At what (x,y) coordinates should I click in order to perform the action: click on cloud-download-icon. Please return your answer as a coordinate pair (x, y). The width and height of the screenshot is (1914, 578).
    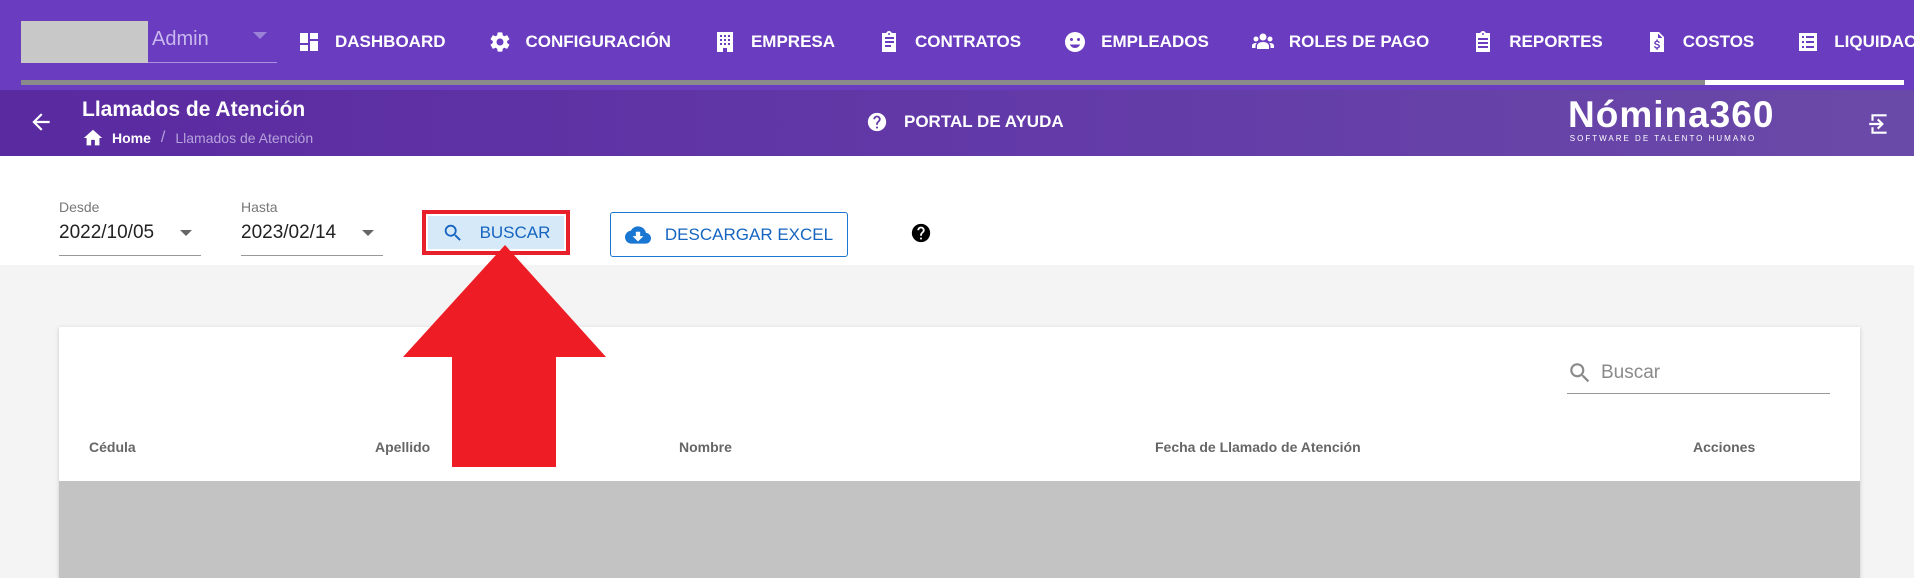
    Looking at the image, I should click on (637, 234).